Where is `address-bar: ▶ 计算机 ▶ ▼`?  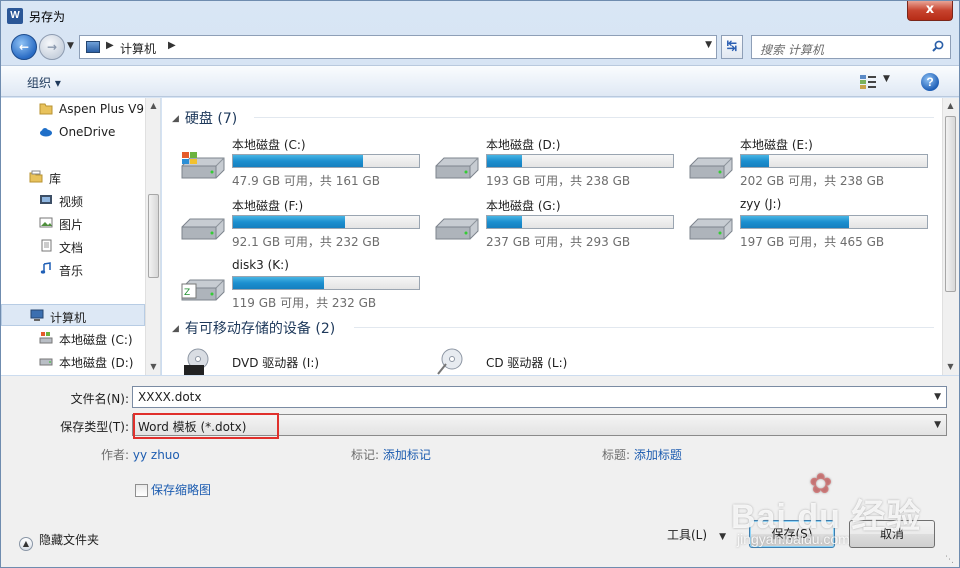
address-bar: ▶ 计算机 ▶ ▼ is located at coordinates (398, 47).